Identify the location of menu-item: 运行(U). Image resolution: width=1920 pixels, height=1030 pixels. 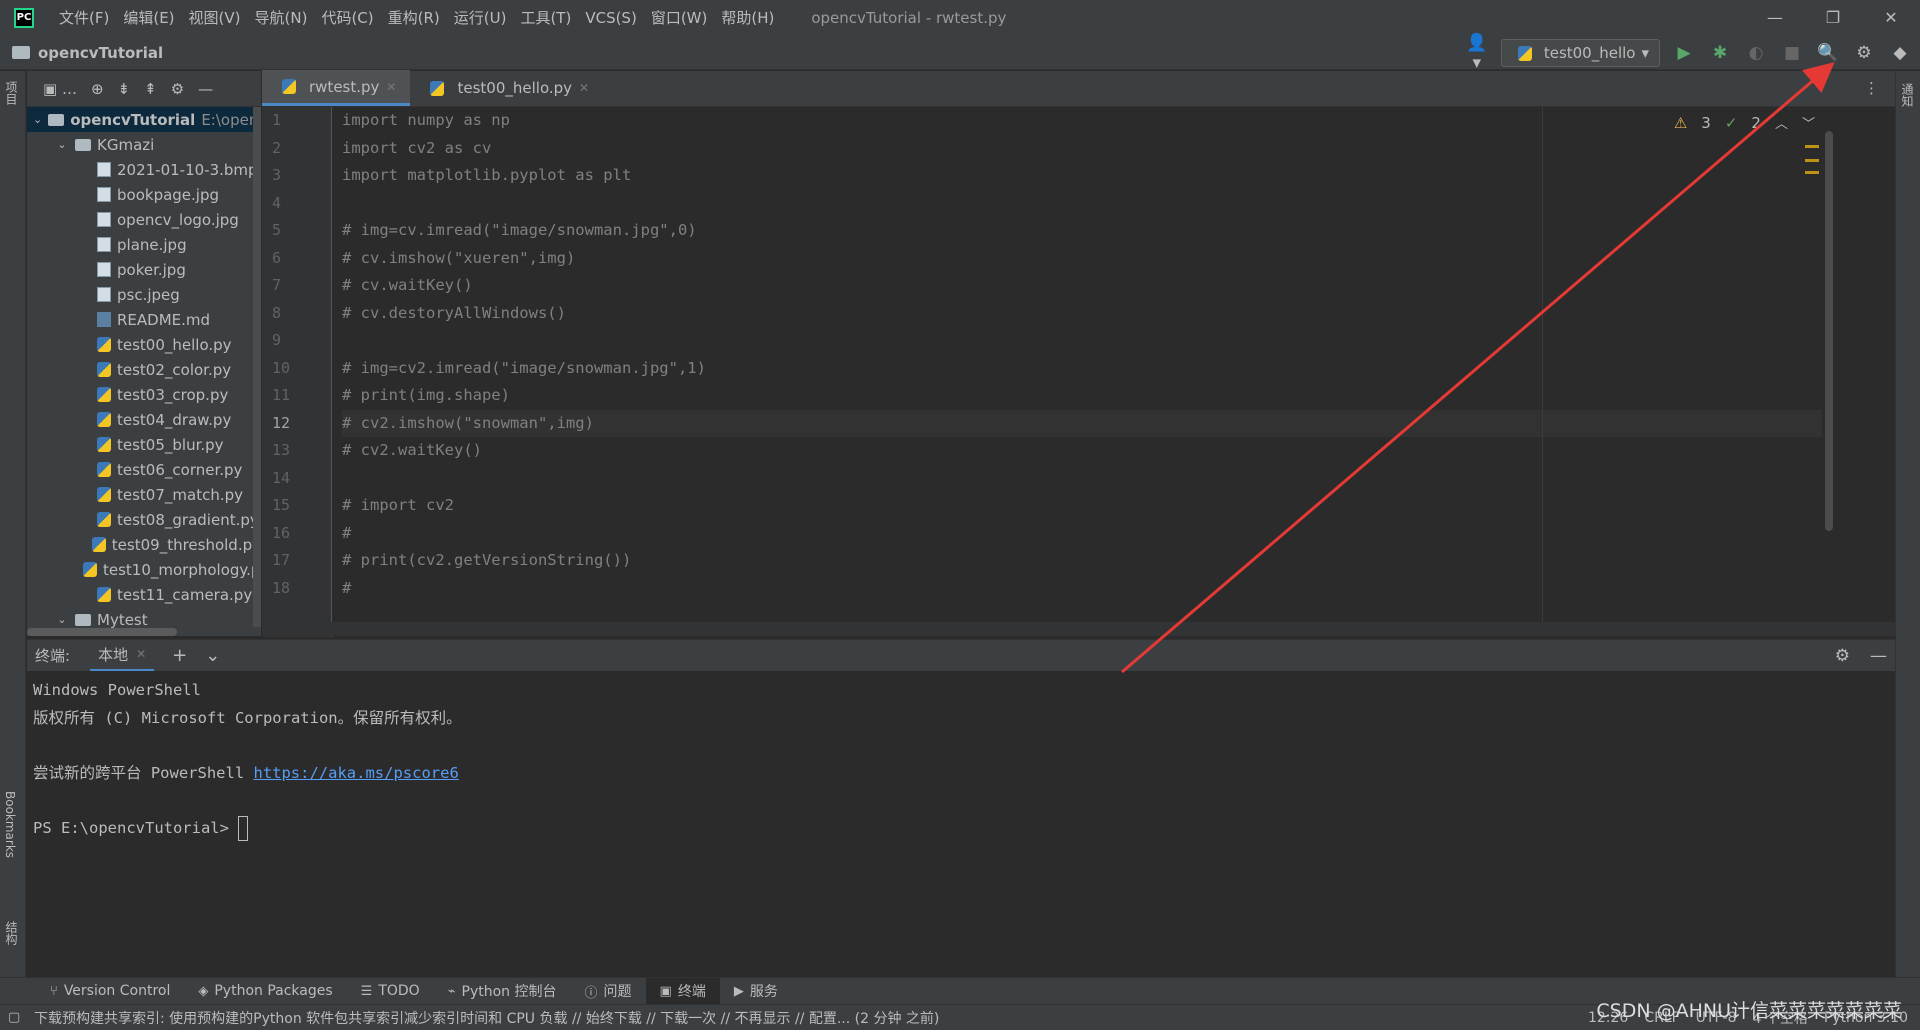
(480, 18).